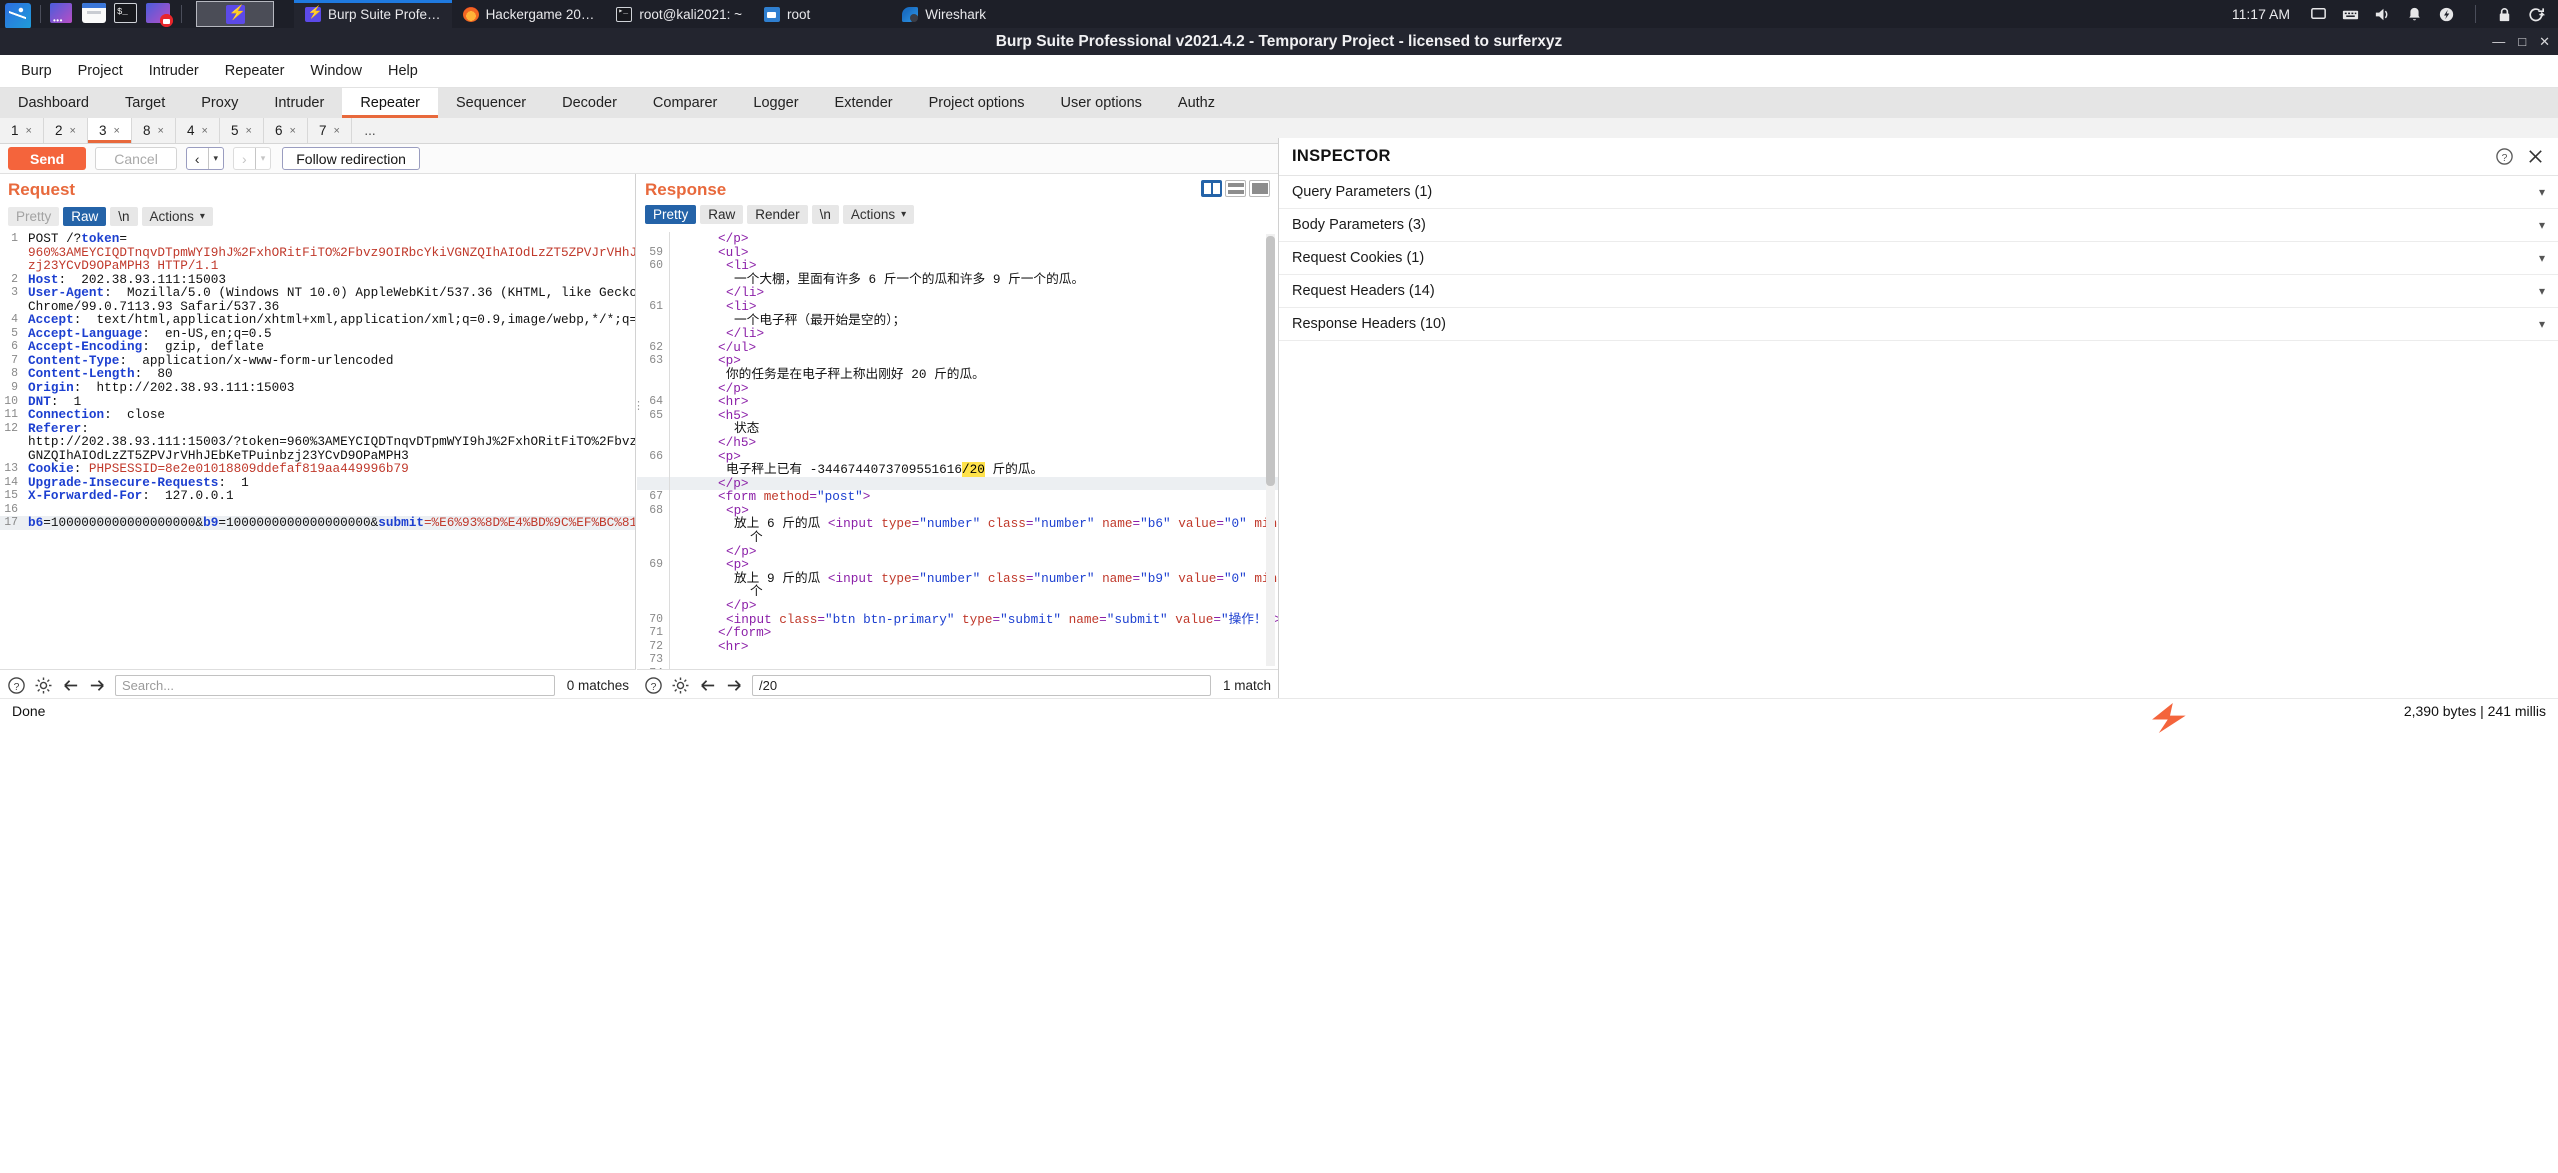 The width and height of the screenshot is (2558, 1173). Describe the element at coordinates (1196, 103) in the screenshot. I see `tab-authz: Authz` at that location.